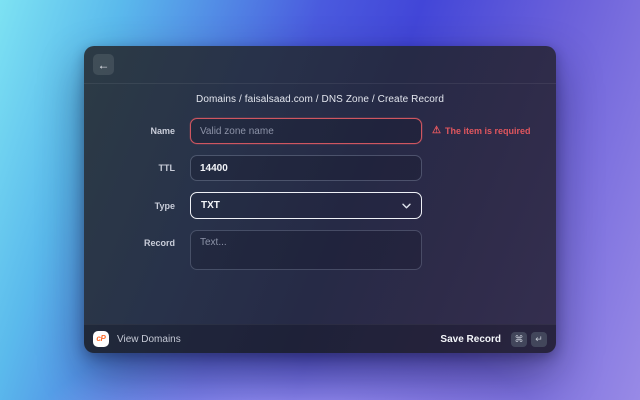 This screenshot has height=400, width=640. I want to click on name-error: ⚠ The item is required, so click(481, 131).